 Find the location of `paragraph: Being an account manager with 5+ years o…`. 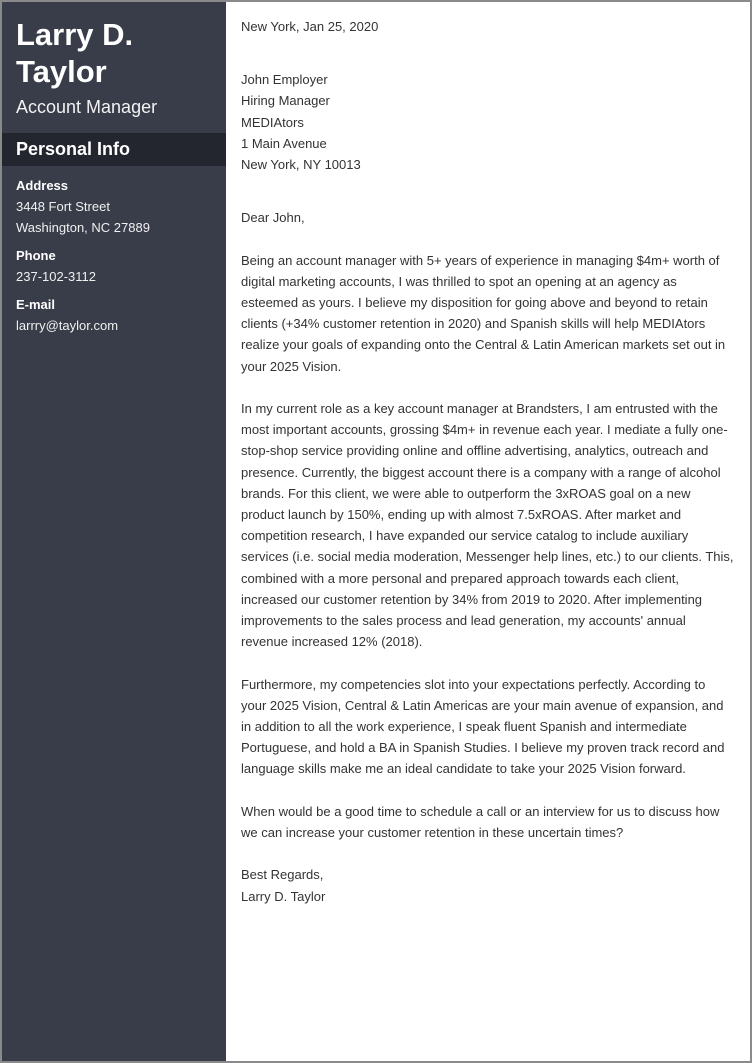

paragraph: Being an account manager with 5+ years o… is located at coordinates (483, 313).